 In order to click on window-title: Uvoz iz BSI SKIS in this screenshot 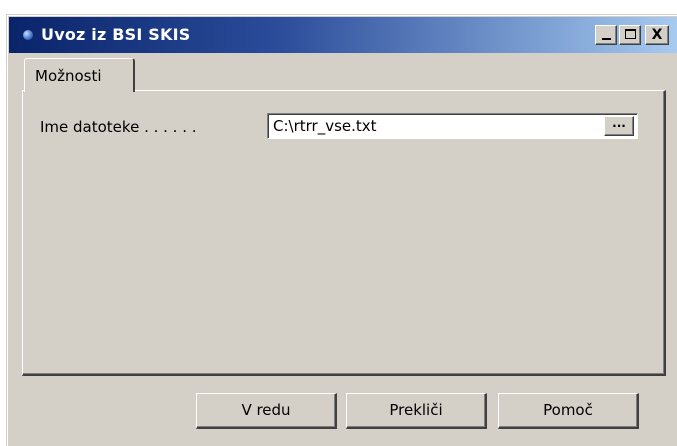, I will do `click(116, 34)`.